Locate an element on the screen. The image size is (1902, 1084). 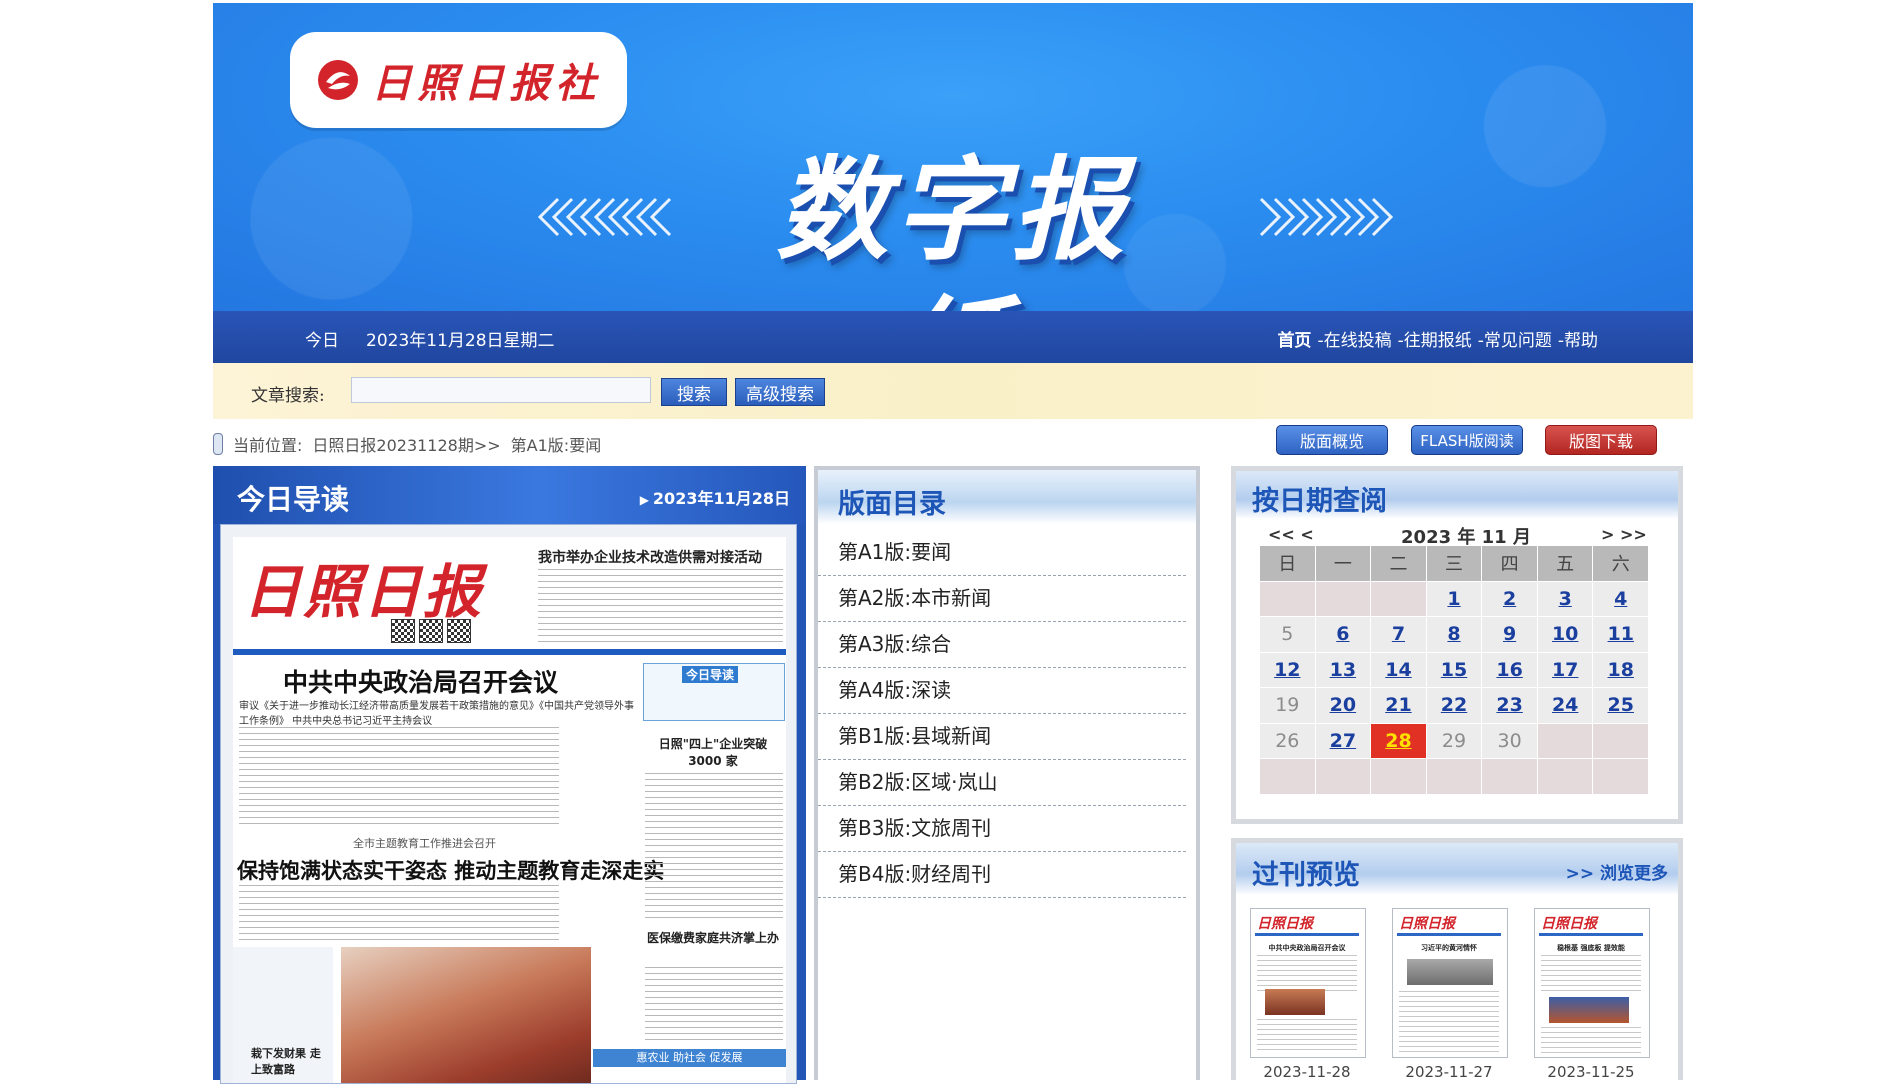
browse-more-link: >> 浏览更多 is located at coordinates (1617, 871).